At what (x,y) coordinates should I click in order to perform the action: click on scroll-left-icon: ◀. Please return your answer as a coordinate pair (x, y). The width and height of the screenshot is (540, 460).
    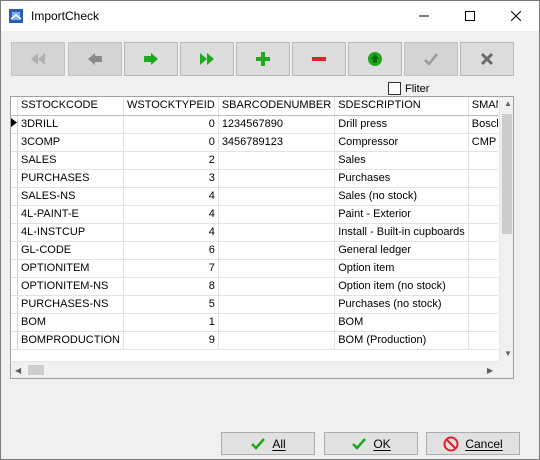
    Looking at the image, I should click on (18, 370).